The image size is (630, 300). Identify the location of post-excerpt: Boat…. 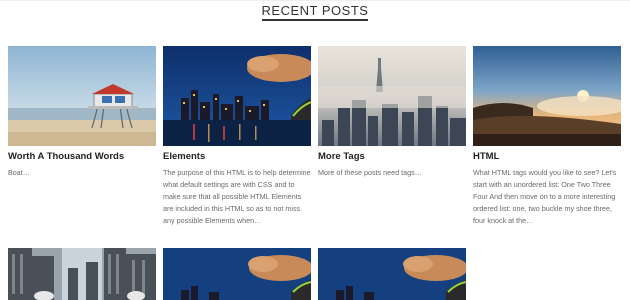
(19, 172).